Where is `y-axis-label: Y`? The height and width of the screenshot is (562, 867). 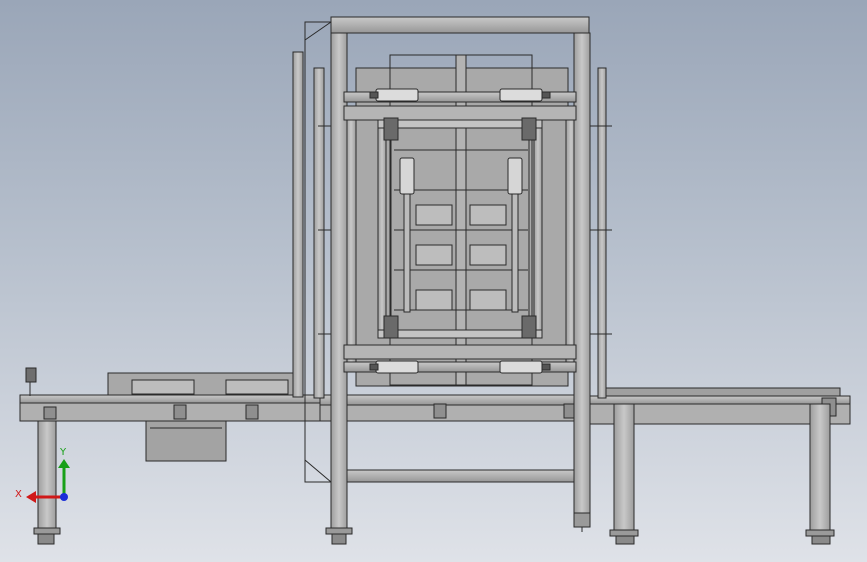 y-axis-label: Y is located at coordinates (63, 452).